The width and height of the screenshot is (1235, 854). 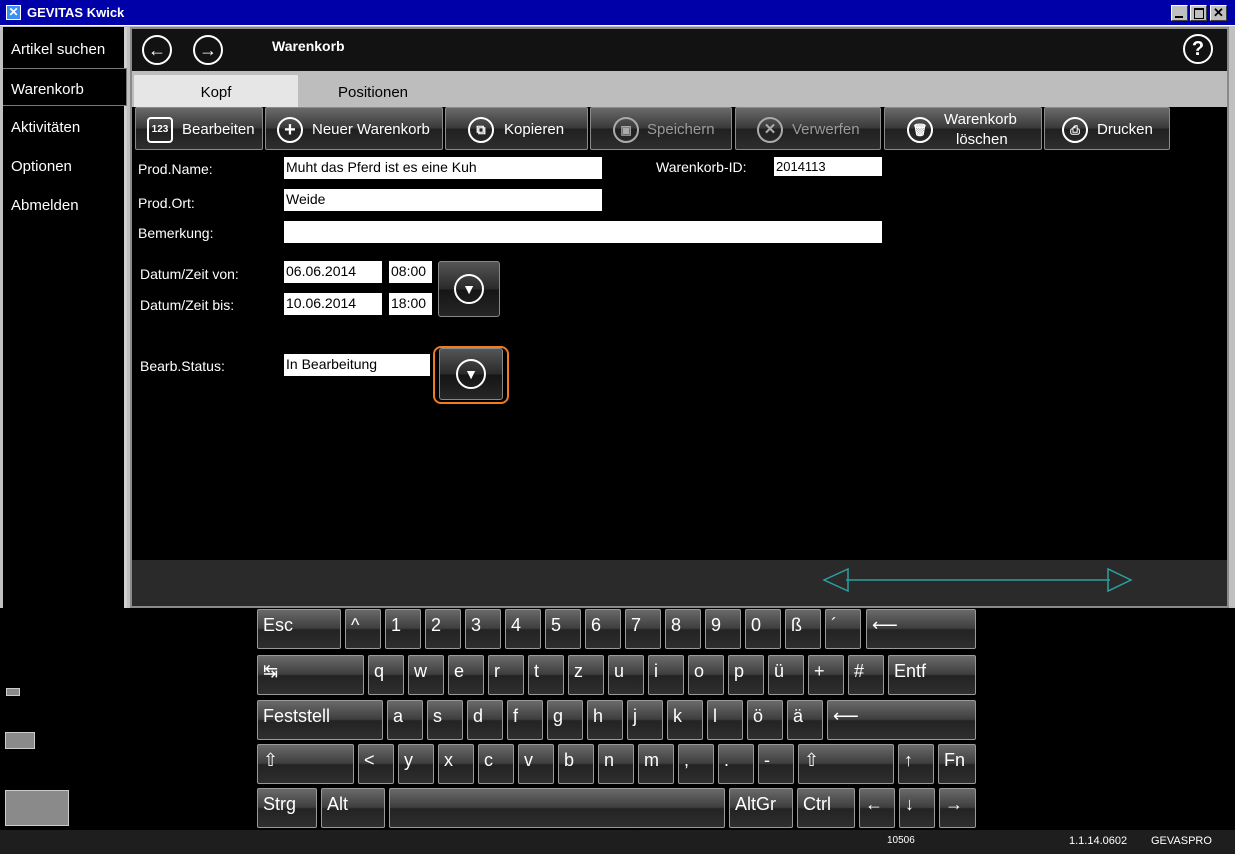 I want to click on key: i, so click(x=666, y=675).